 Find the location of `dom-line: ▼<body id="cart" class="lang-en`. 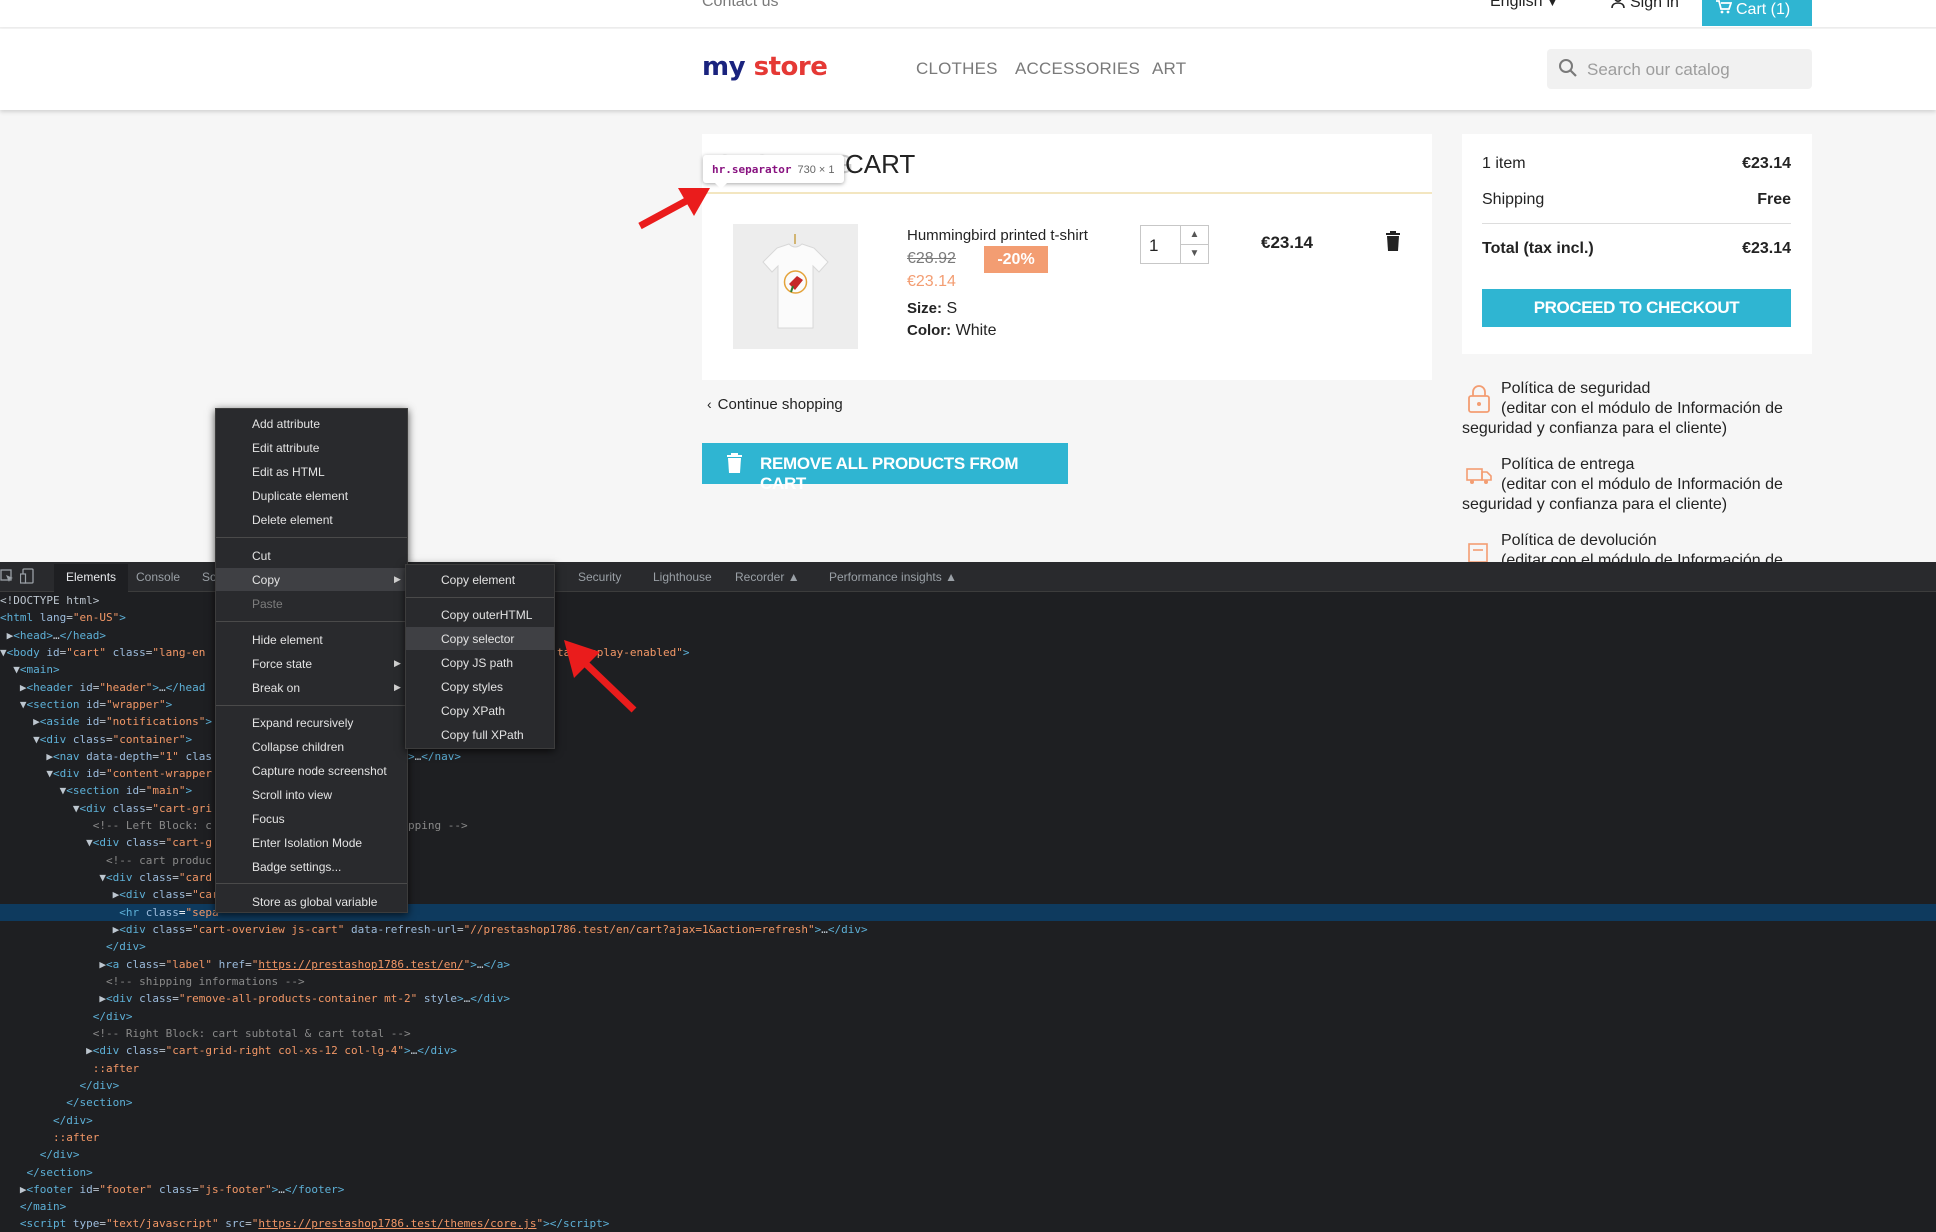

dom-line: ▼<body id="cart" class="lang-en is located at coordinates (102, 652).